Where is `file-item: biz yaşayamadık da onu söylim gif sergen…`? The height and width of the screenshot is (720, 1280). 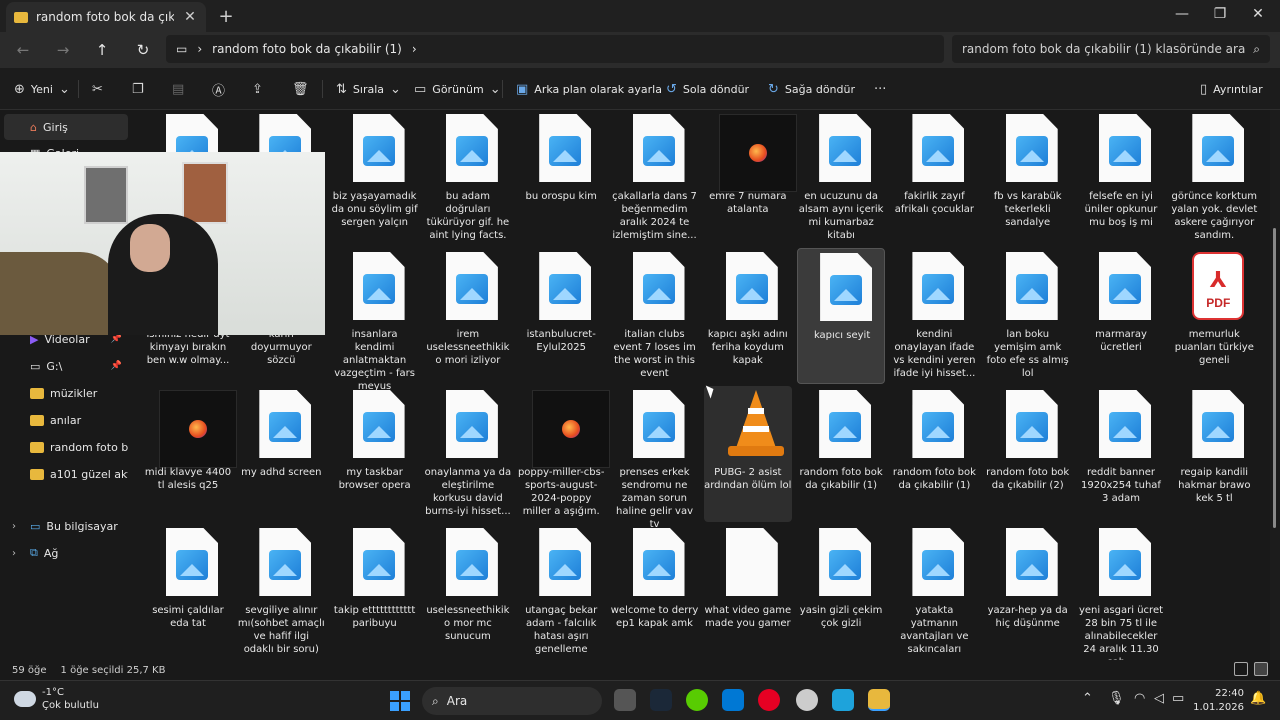
file-item: biz yaşayamadık da onu söylim gif sergen… is located at coordinates (375, 178).